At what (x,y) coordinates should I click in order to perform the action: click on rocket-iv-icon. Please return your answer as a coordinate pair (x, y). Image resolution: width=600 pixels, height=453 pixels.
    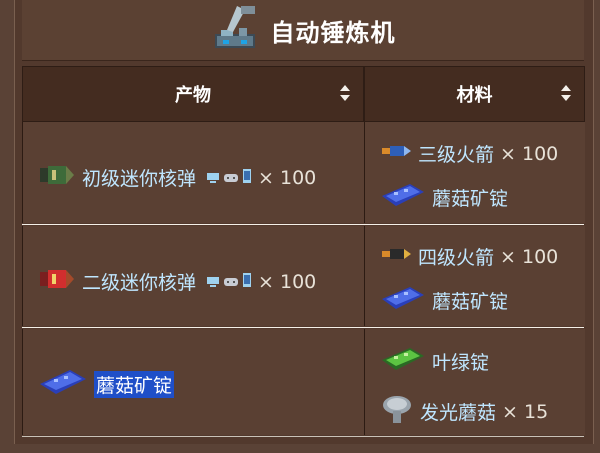
    Looking at the image, I should click on (396, 256).